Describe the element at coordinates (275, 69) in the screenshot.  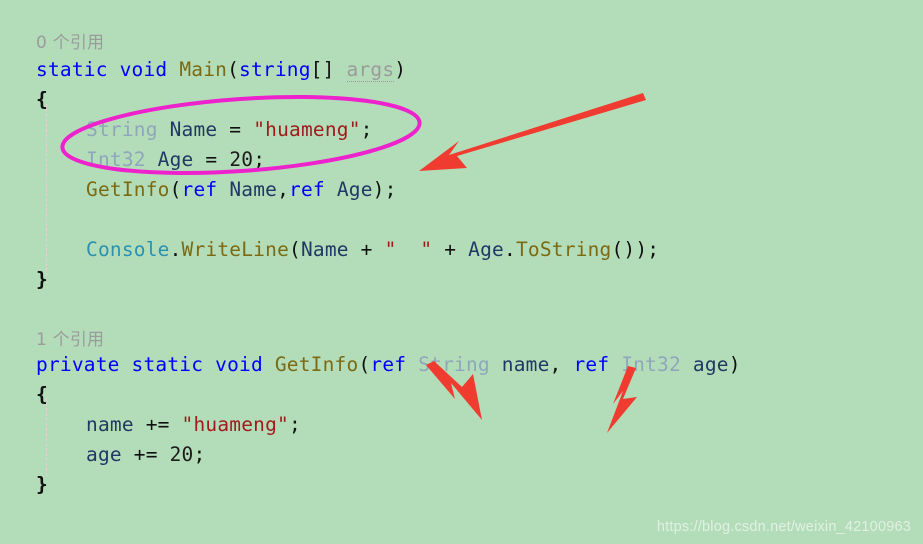
I see `keyword-string: string` at that location.